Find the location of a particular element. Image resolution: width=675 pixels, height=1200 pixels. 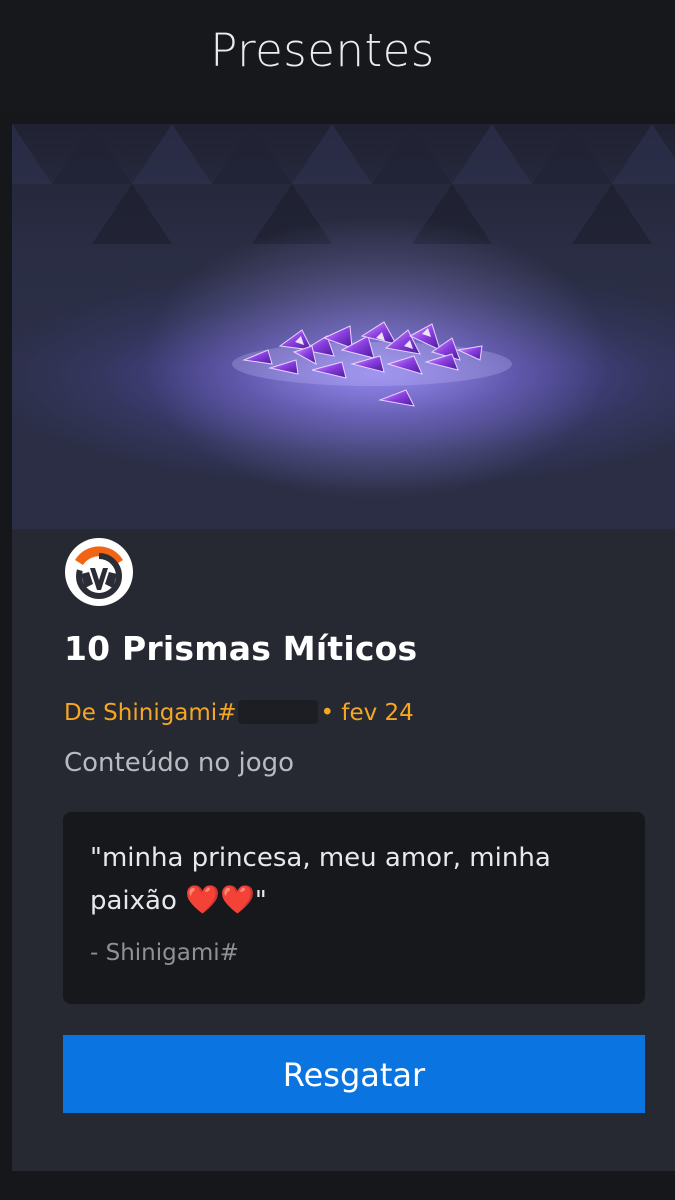

heart-emoji-icon: ❤️❤️ is located at coordinates (220, 899).